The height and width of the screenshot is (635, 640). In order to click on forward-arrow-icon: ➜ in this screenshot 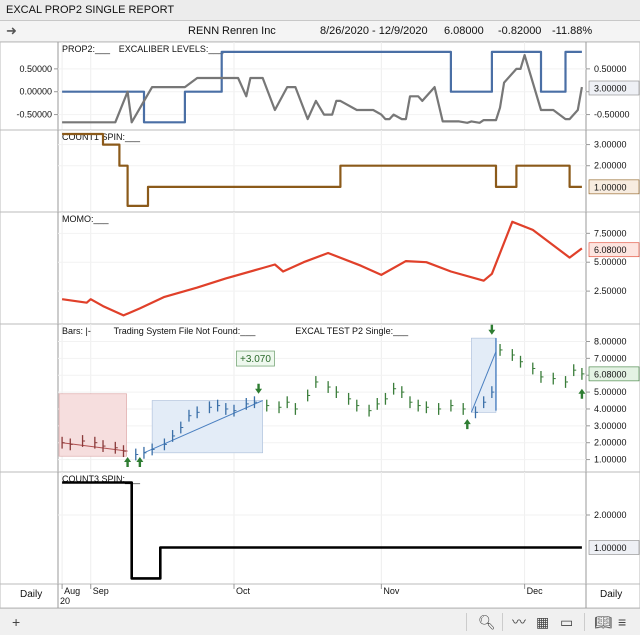, I will do `click(13, 31)`.